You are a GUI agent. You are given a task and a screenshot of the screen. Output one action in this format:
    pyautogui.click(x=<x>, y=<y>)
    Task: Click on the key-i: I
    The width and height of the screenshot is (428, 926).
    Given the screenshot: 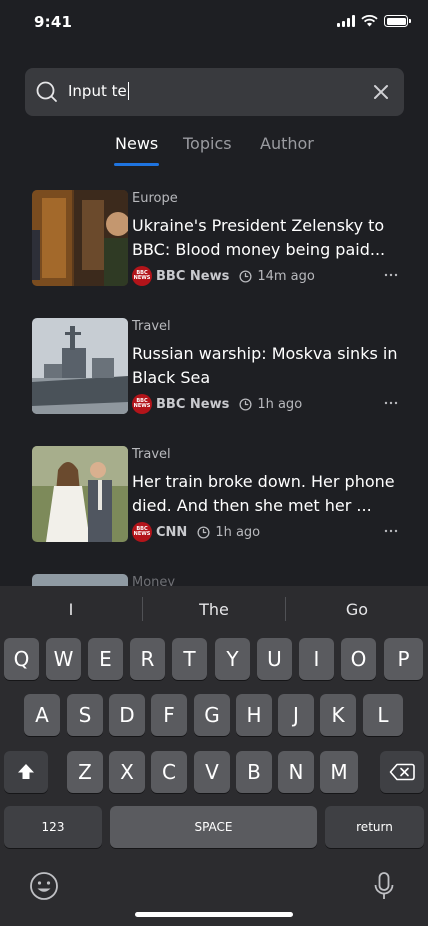 What is the action you would take?
    pyautogui.click(x=316, y=659)
    